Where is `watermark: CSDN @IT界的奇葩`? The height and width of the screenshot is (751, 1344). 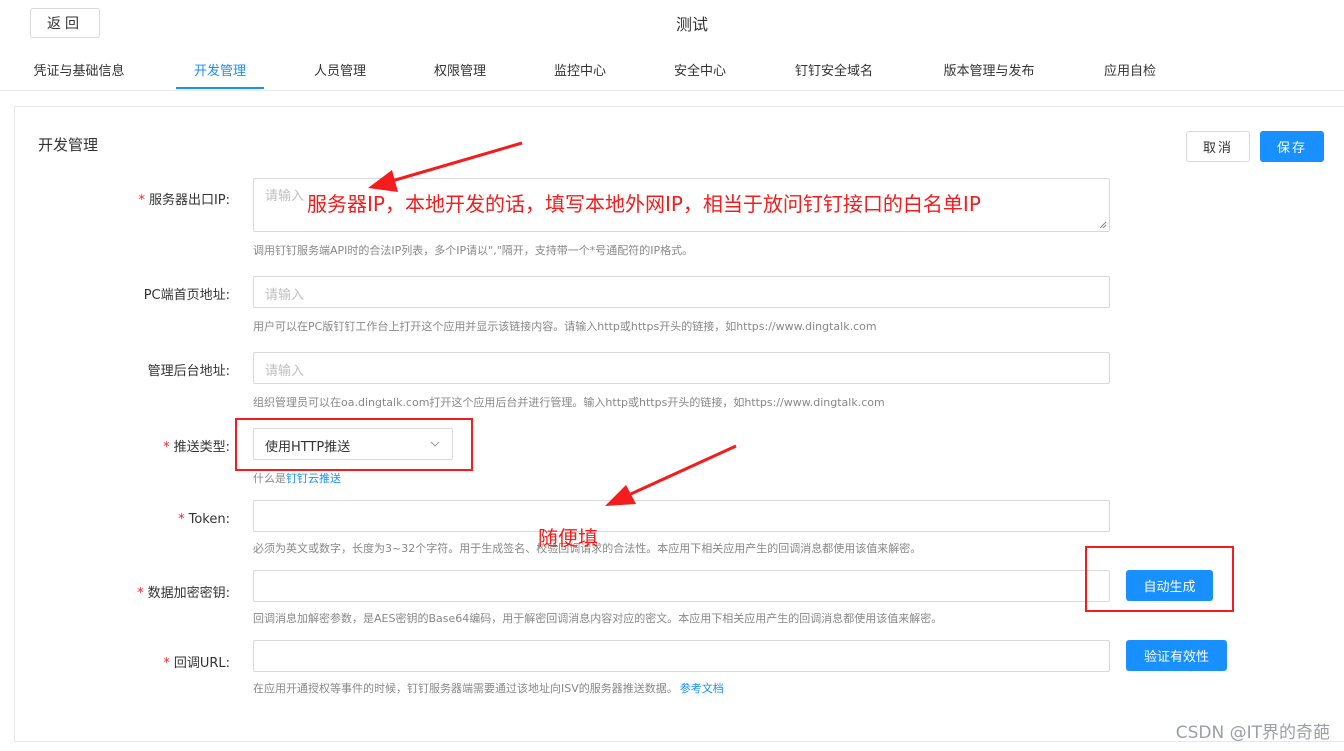 watermark: CSDN @IT界的奇葩 is located at coordinates (1252, 733).